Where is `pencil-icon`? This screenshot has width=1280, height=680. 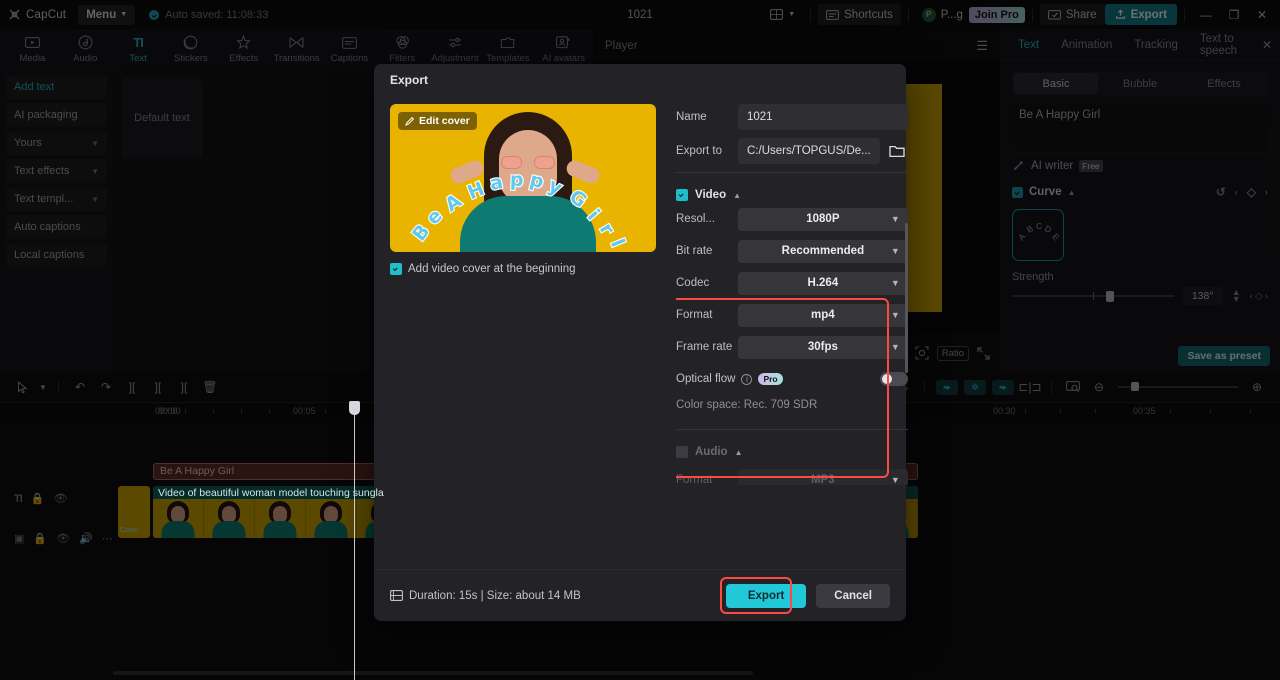
pencil-icon is located at coordinates (410, 121).